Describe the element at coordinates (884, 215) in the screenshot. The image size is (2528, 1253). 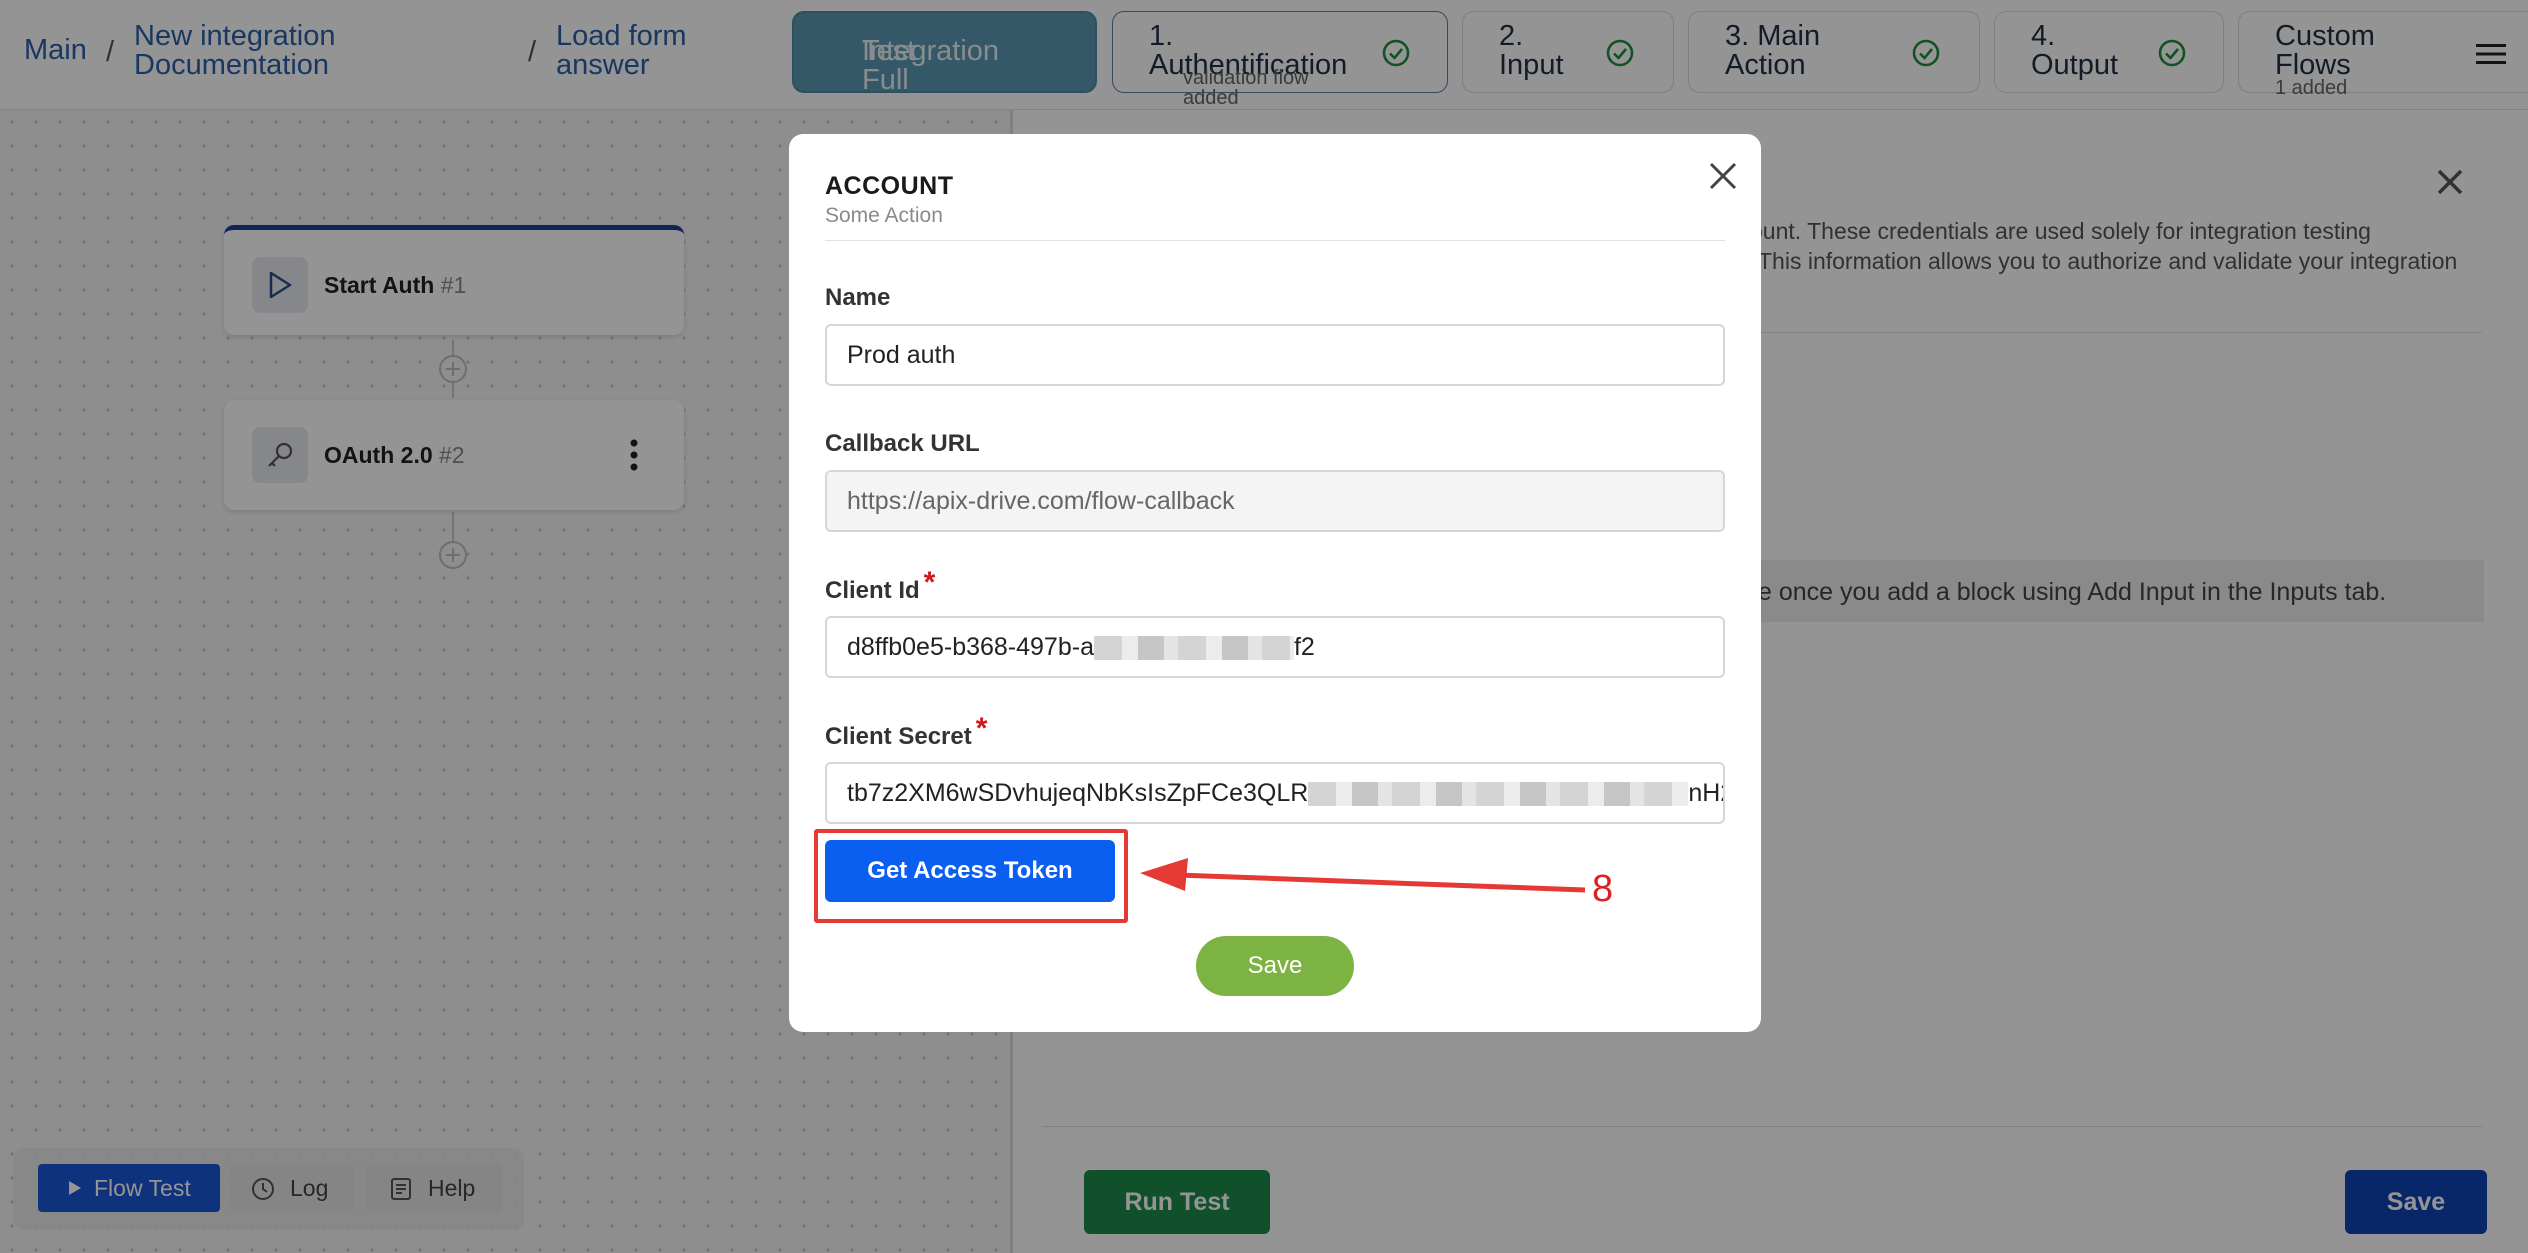
I see `modal-subtitle: Some Action` at that location.